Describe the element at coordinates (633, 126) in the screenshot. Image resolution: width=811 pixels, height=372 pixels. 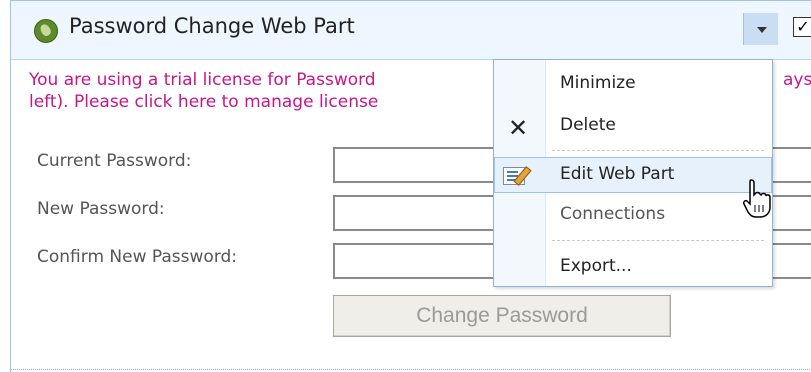
I see `menu-item-delete: ✕ Delete` at that location.